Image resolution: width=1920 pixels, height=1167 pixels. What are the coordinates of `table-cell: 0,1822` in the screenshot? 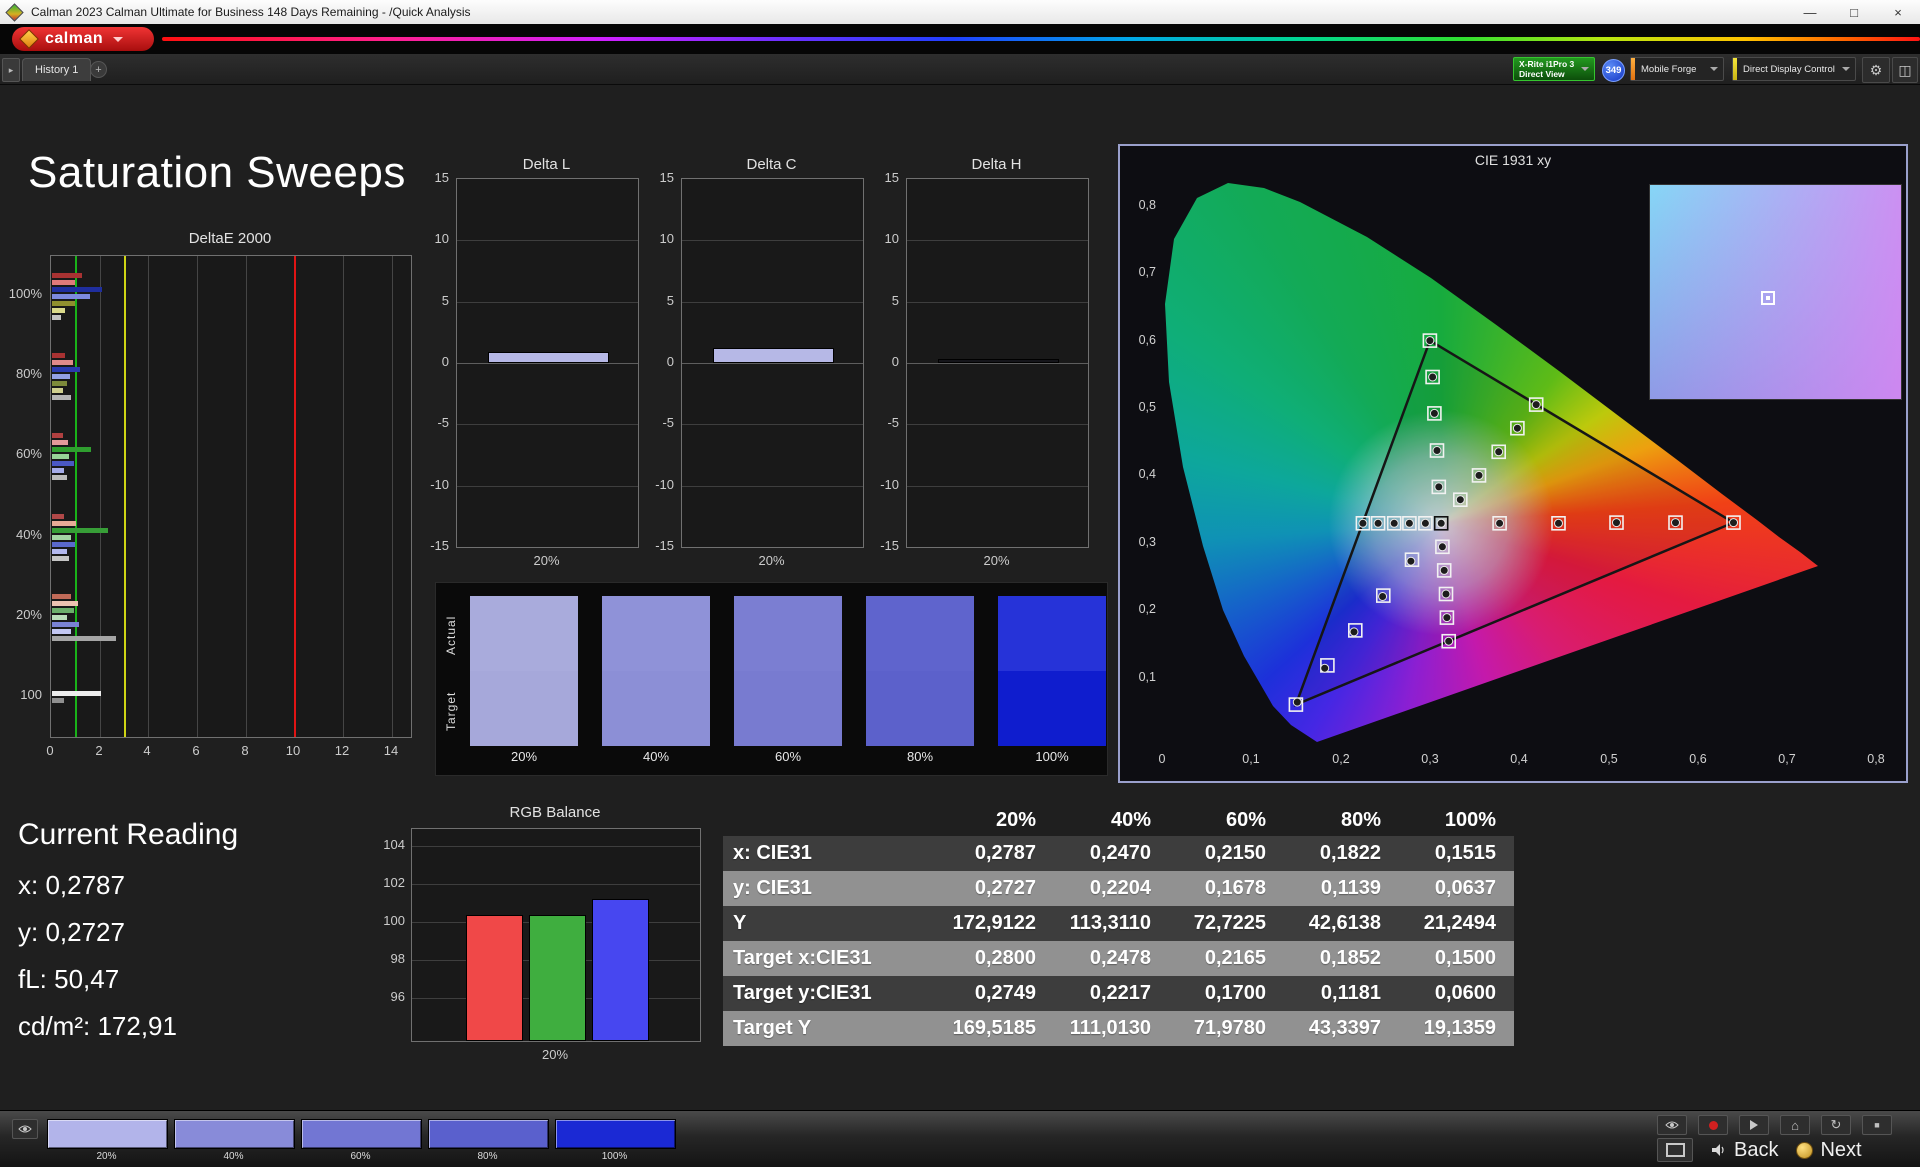 It's located at (1350, 853).